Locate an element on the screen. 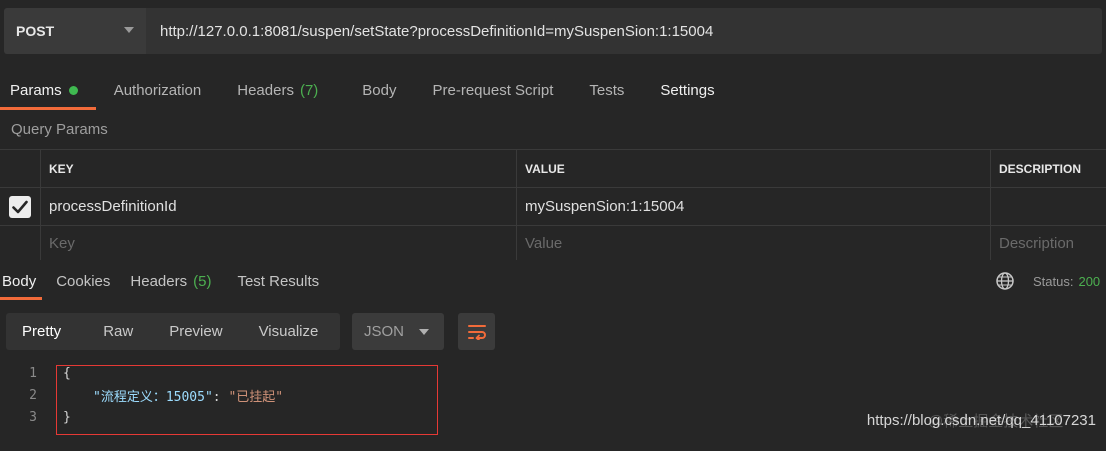 This screenshot has height=451, width=1106. format-select: JSON is located at coordinates (398, 331).